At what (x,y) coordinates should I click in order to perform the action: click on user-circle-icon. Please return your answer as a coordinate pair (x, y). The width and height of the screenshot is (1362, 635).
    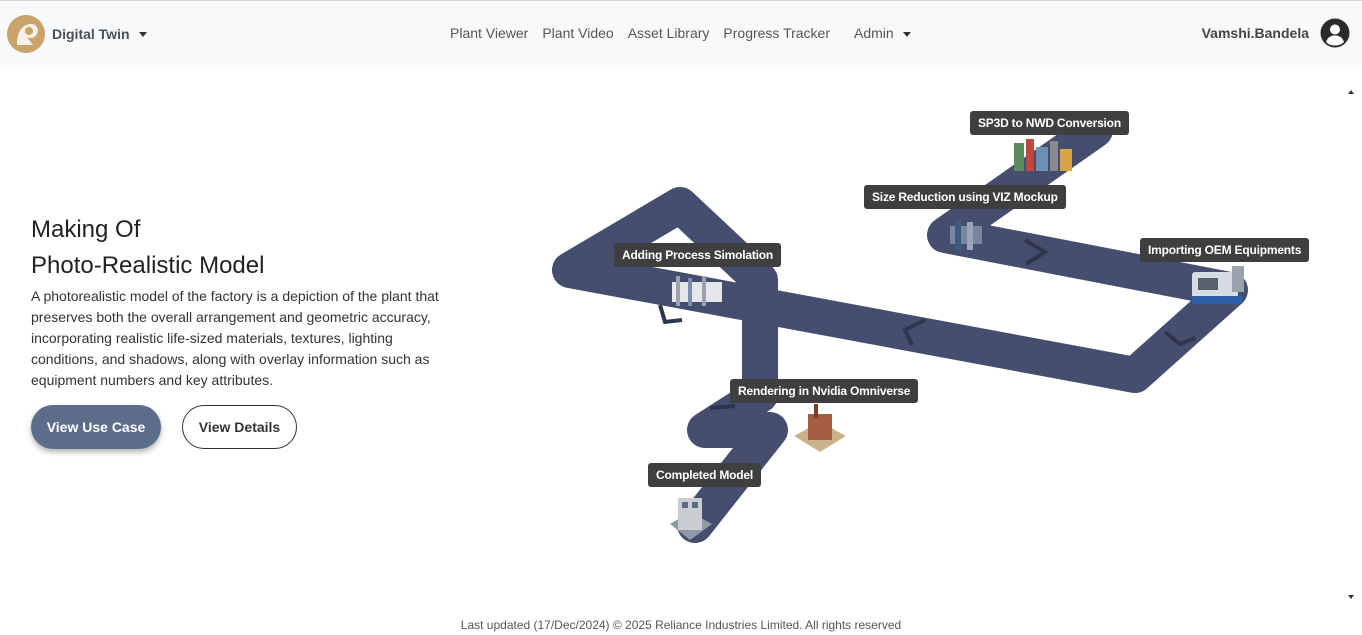
    Looking at the image, I should click on (1335, 33).